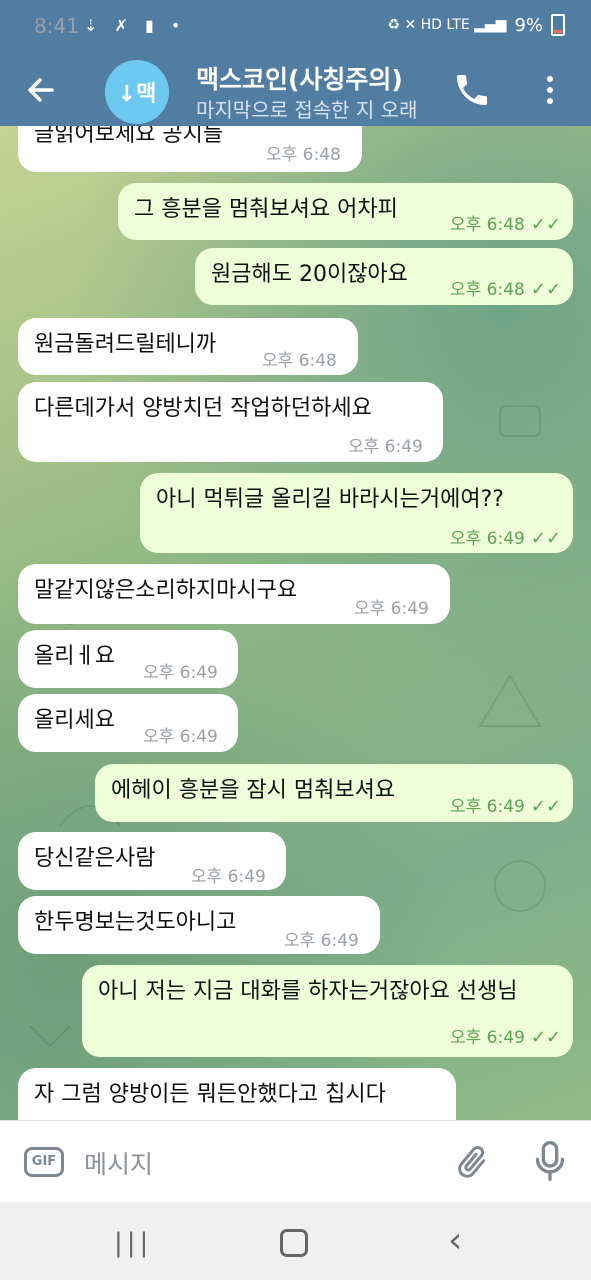 The height and width of the screenshot is (1280, 591). What do you see at coordinates (137, 92) in the screenshot?
I see `avatar: ↓맥` at bounding box center [137, 92].